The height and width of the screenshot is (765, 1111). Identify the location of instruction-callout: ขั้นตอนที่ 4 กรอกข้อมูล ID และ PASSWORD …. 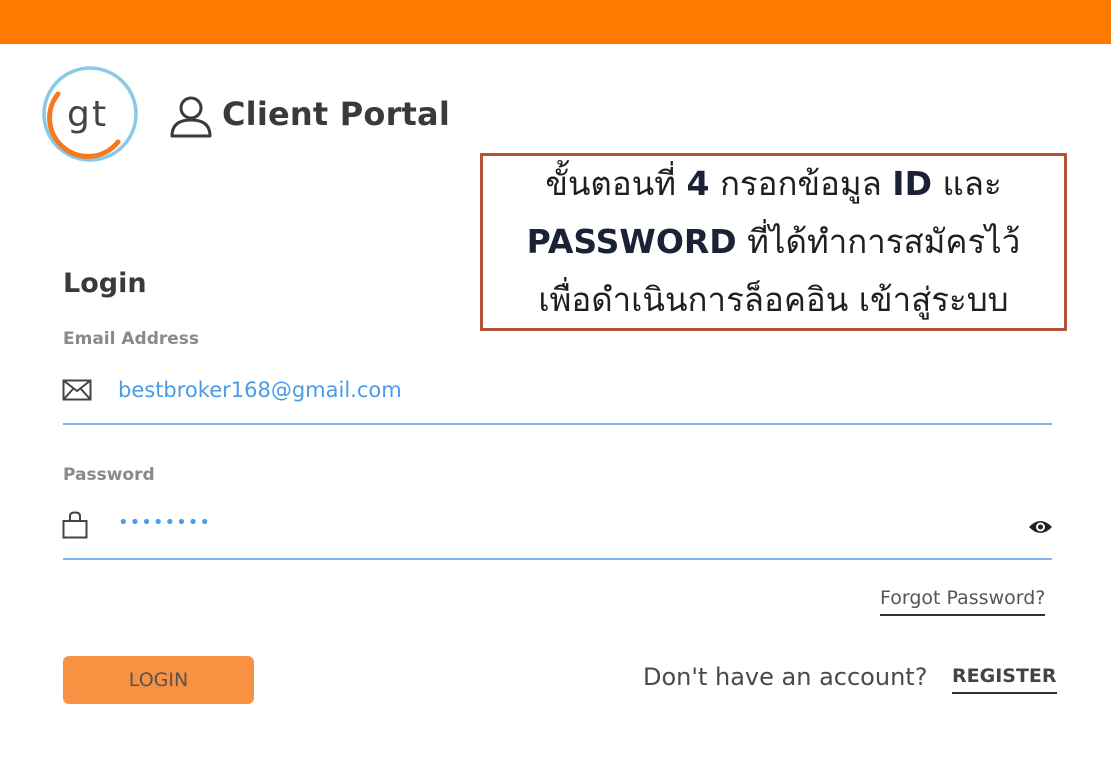
(773, 242).